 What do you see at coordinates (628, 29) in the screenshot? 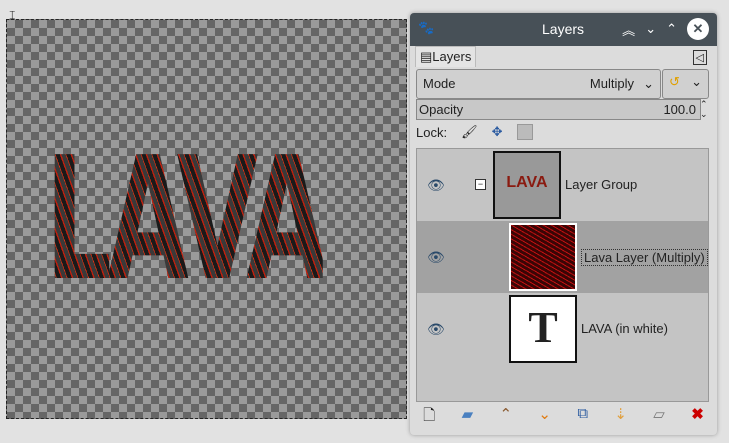
I see `keep-above-button: ︽` at bounding box center [628, 29].